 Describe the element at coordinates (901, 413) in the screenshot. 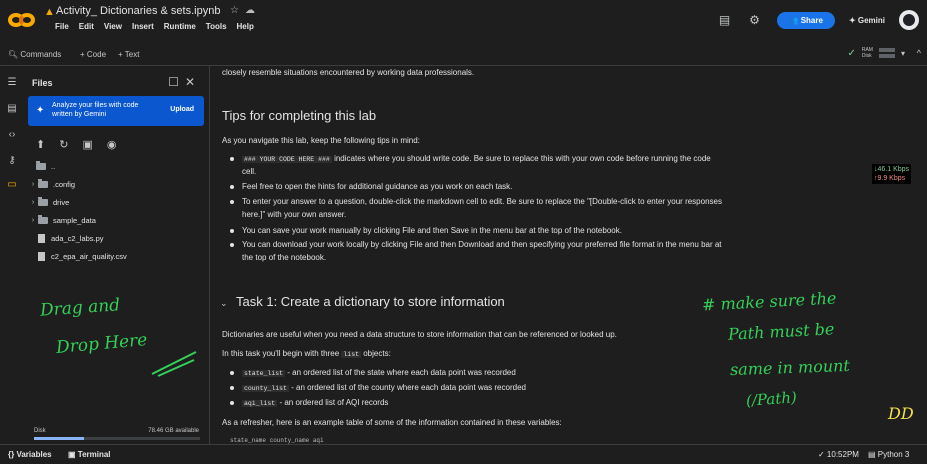

I see `handwritten-initials: DD` at that location.